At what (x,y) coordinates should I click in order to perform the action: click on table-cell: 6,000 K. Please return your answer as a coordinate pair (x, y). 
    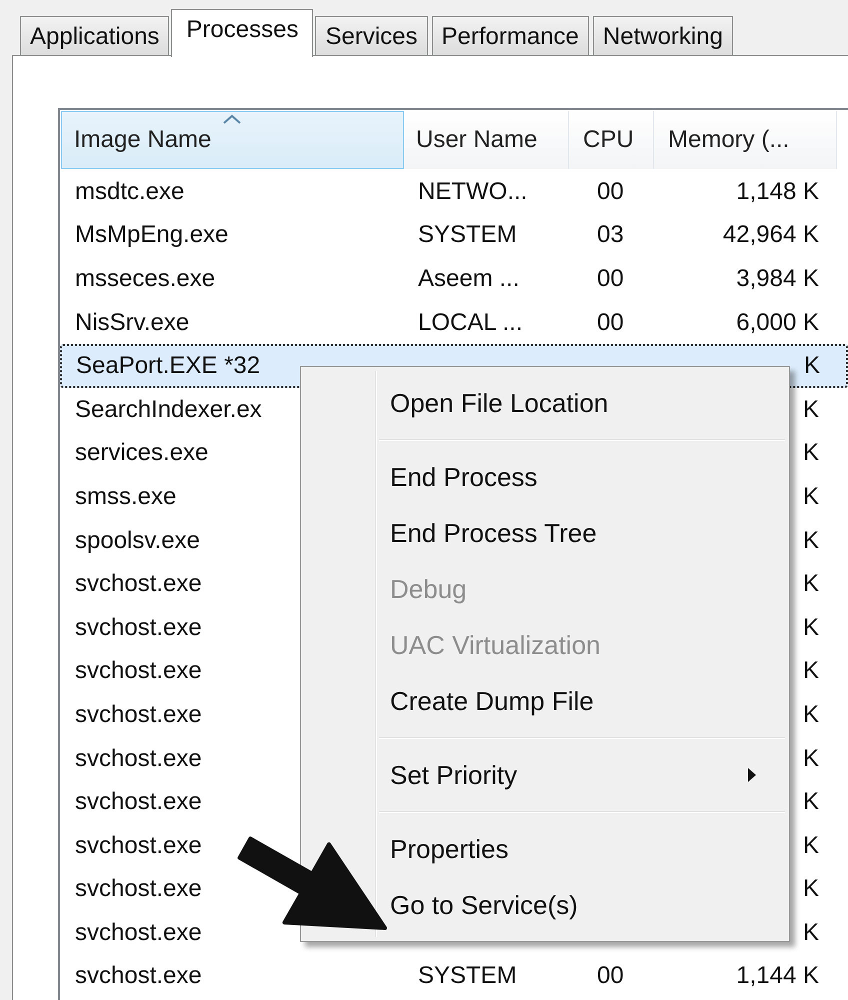
    Looking at the image, I should click on (777, 322).